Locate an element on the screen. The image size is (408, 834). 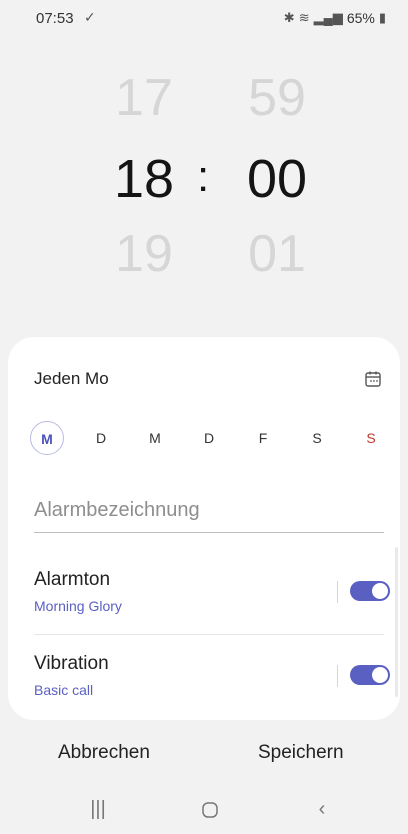
scrollbar is located at coordinates (396, 622).